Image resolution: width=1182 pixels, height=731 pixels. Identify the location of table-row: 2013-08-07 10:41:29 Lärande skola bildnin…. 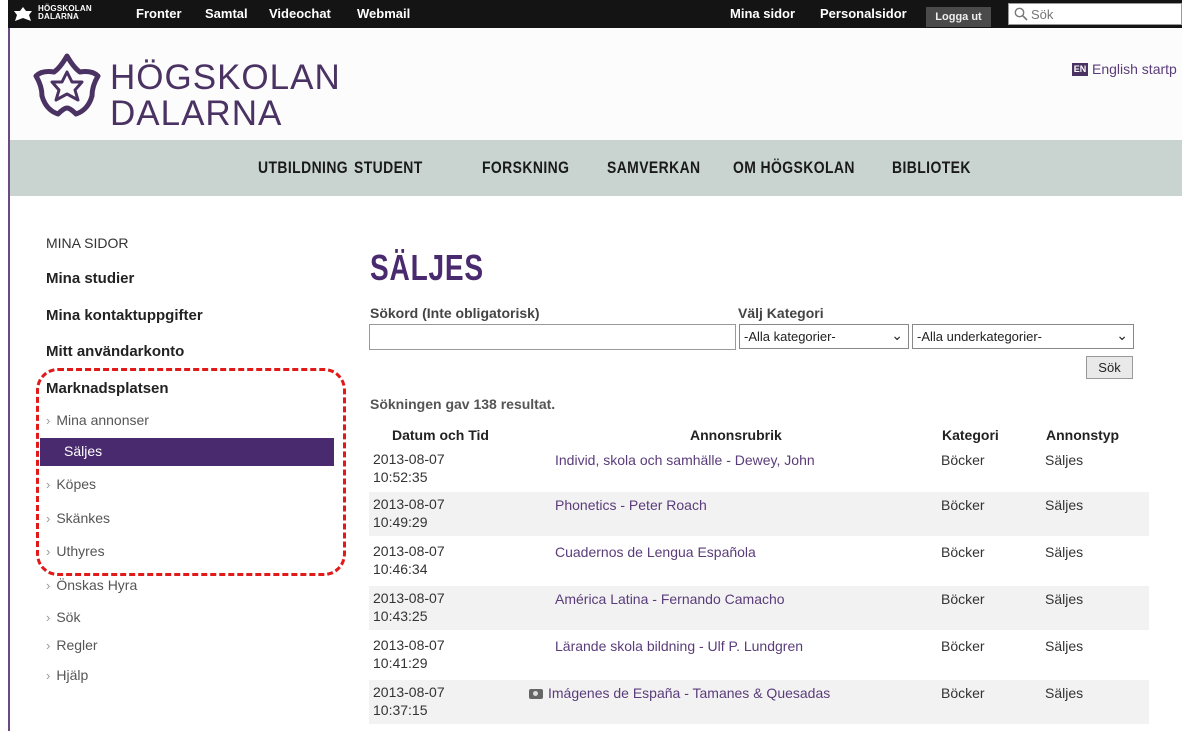
(728, 654).